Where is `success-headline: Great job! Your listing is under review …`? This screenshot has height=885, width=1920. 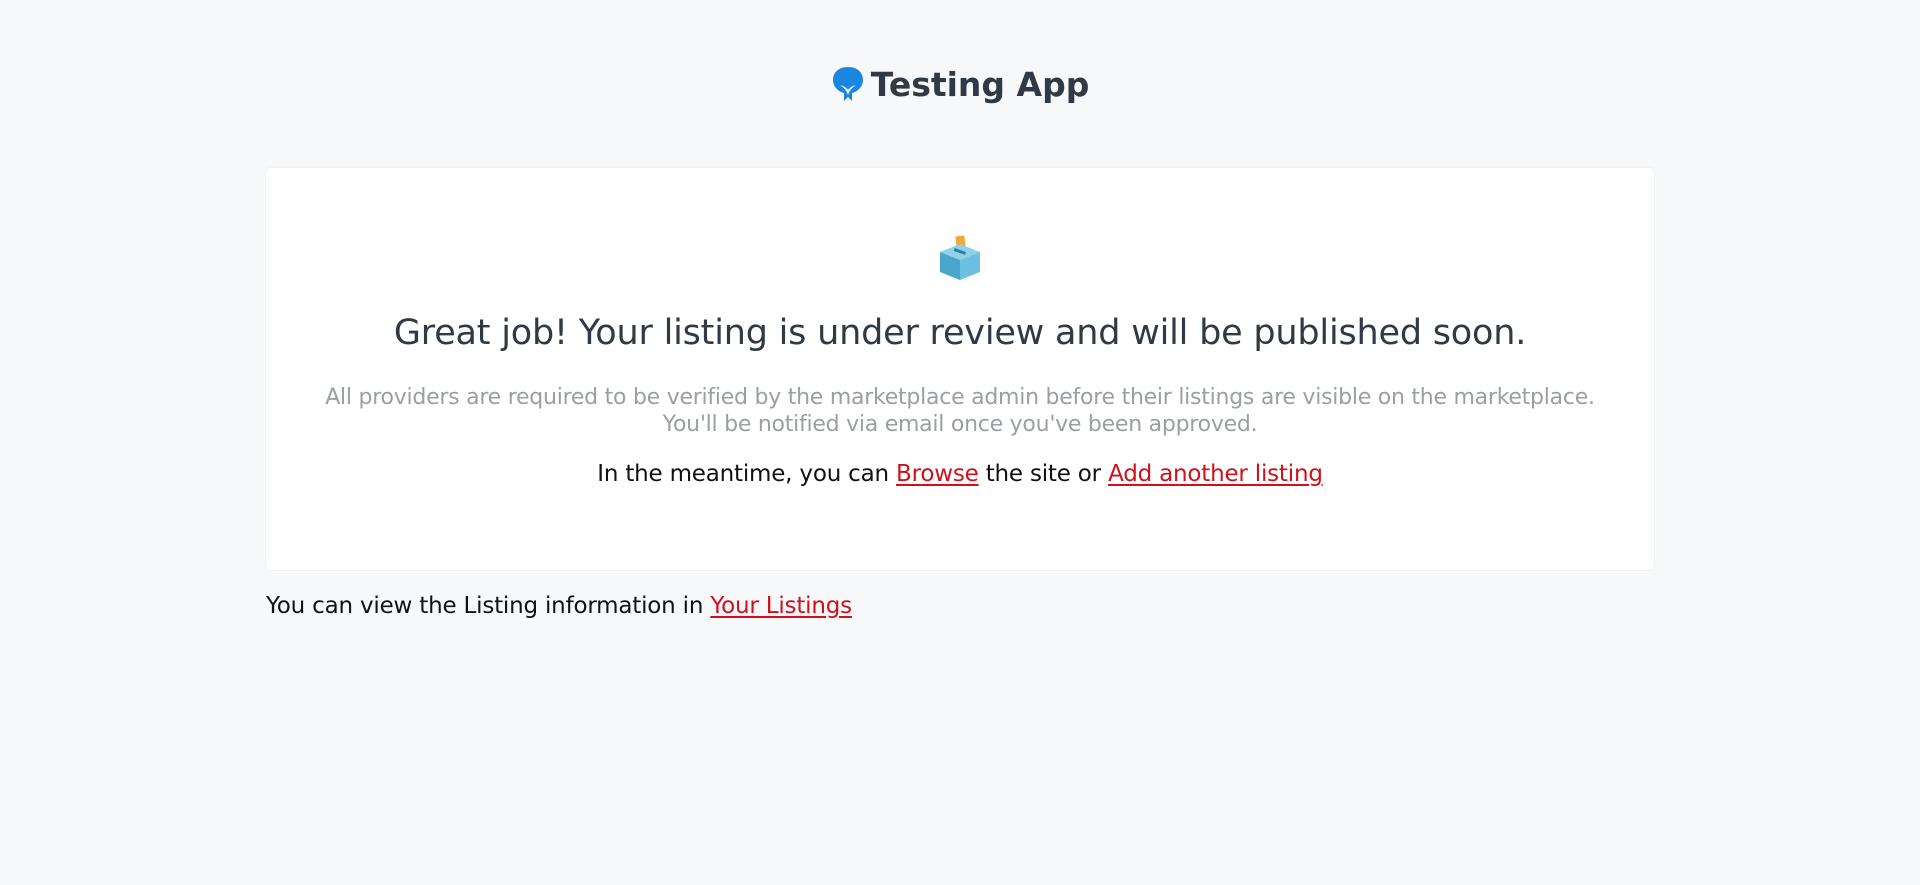 success-headline: Great job! Your listing is under review … is located at coordinates (960, 333).